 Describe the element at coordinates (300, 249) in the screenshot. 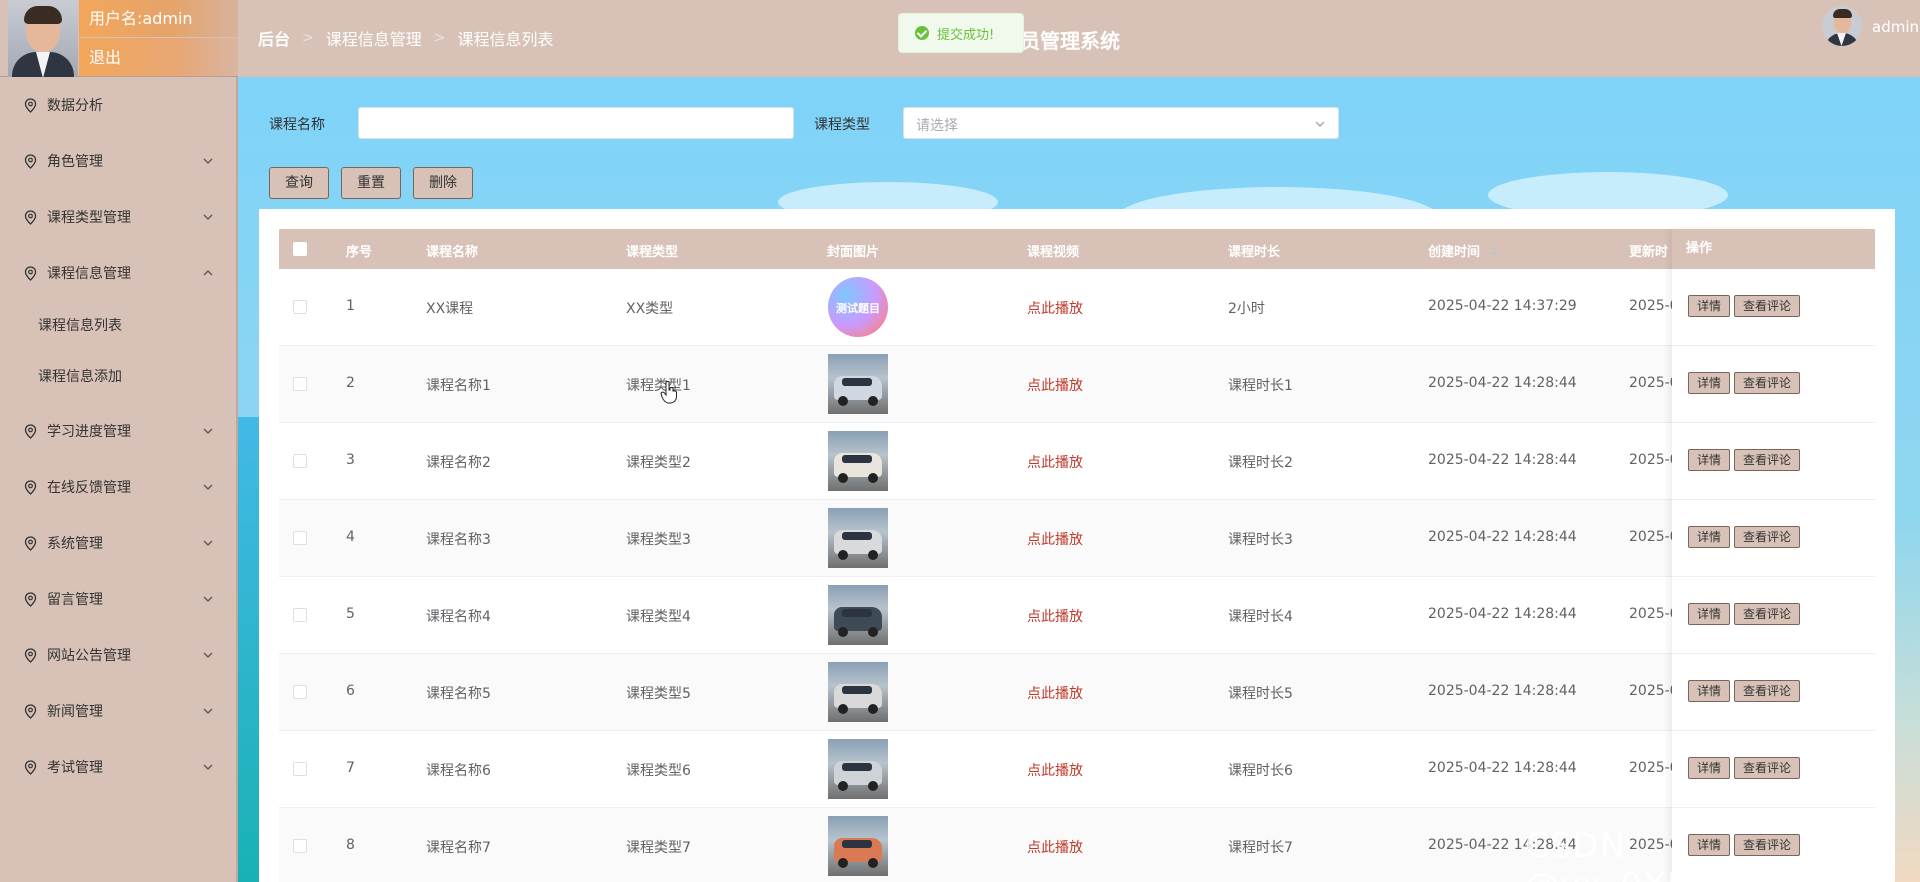

I see `select-all-checkbox` at that location.